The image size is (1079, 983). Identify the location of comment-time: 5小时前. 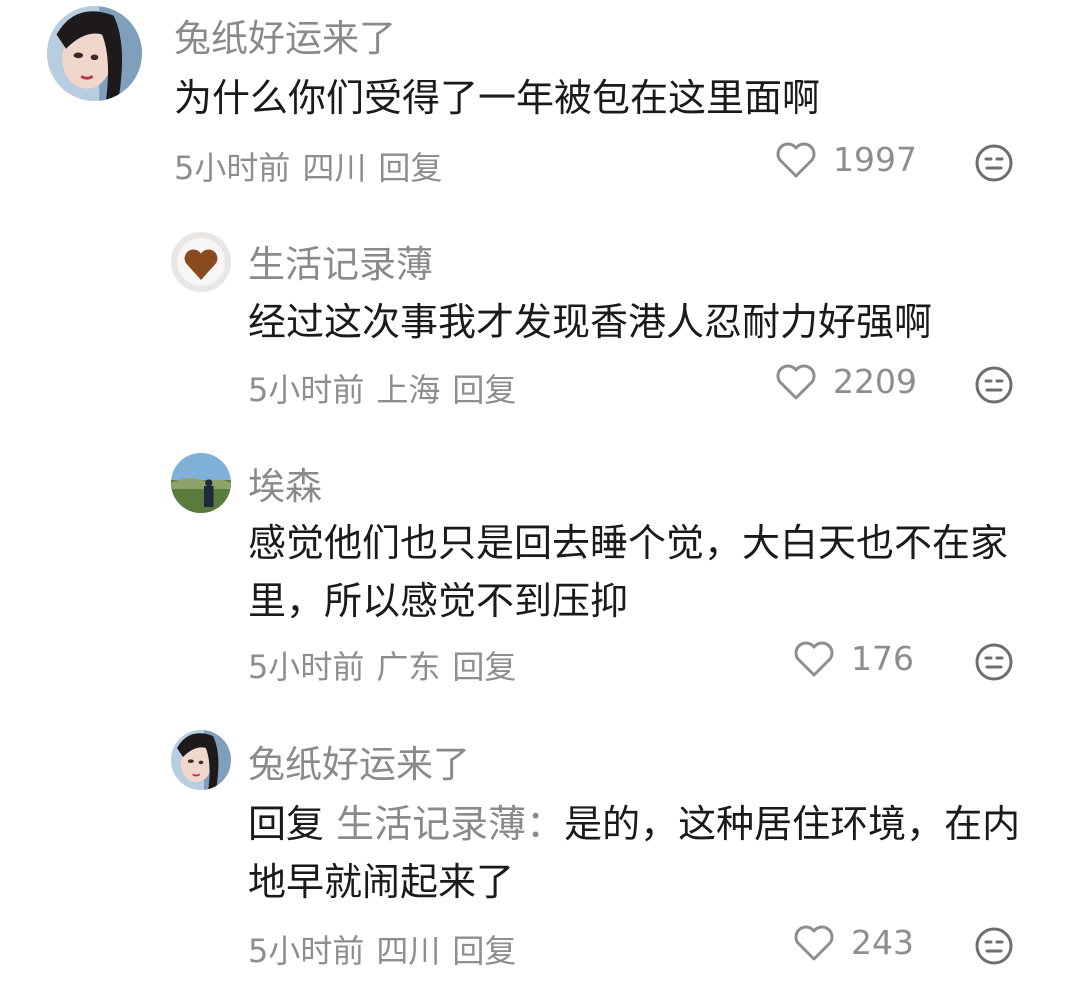
(306, 951).